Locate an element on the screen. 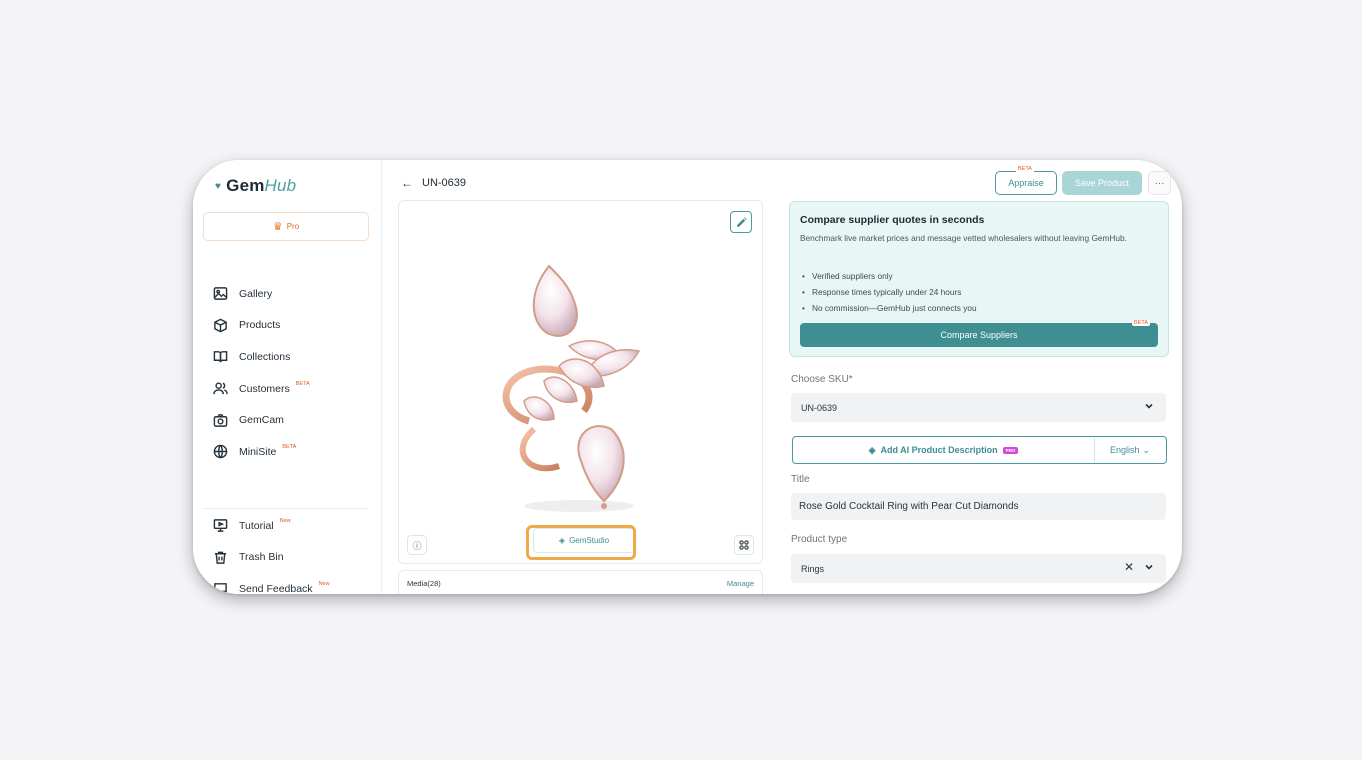 The height and width of the screenshot is (760, 1362). list-item: Verified suppliers only is located at coordinates (888, 276).